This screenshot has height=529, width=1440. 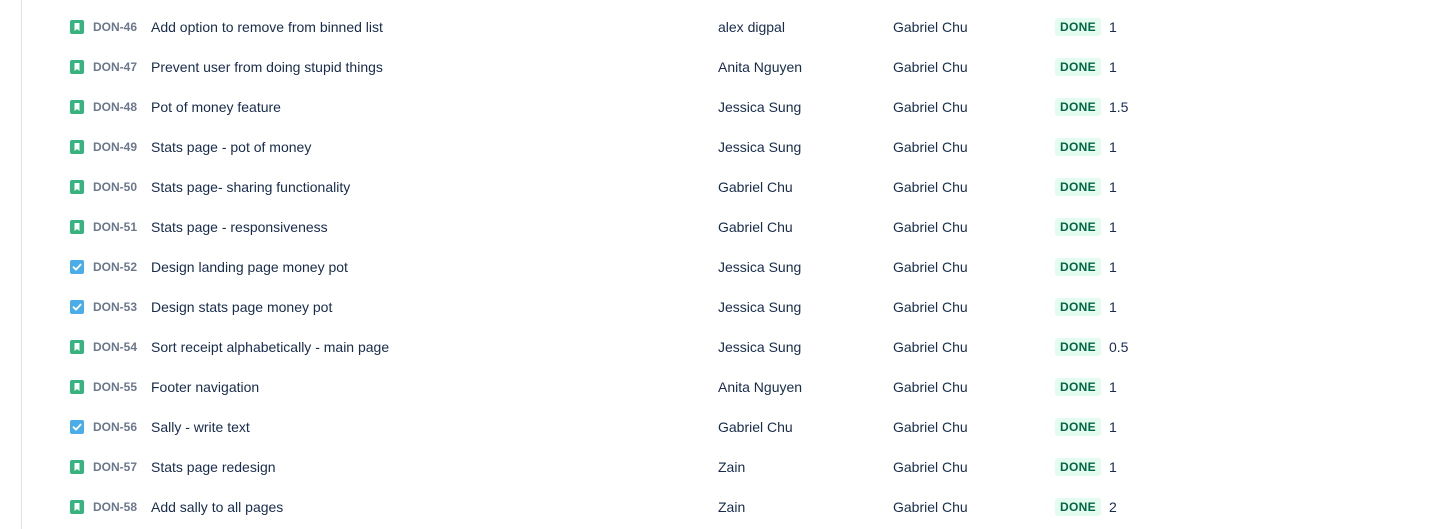 What do you see at coordinates (115, 227) in the screenshot?
I see `issue-key: DON-51` at bounding box center [115, 227].